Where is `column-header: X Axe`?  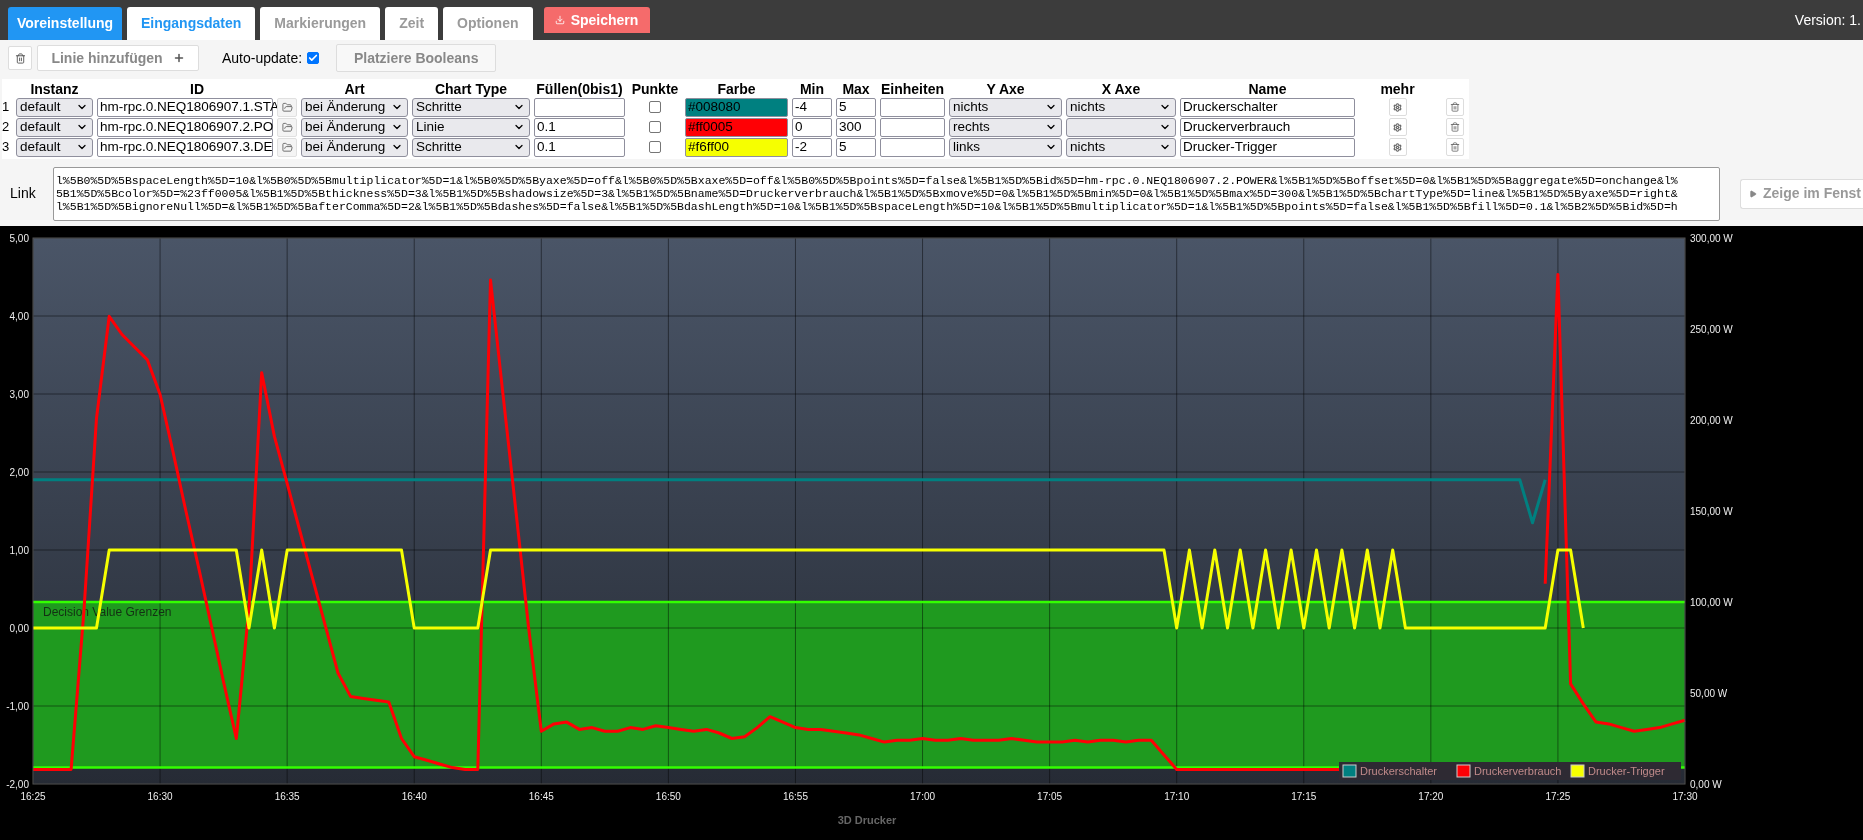
column-header: X Axe is located at coordinates (1121, 89).